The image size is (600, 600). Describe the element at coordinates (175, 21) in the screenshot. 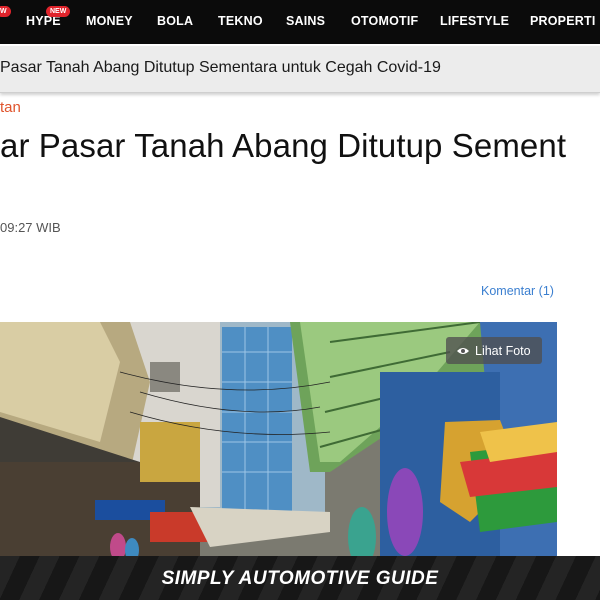

I see `nav-item-bola: BOLA` at that location.